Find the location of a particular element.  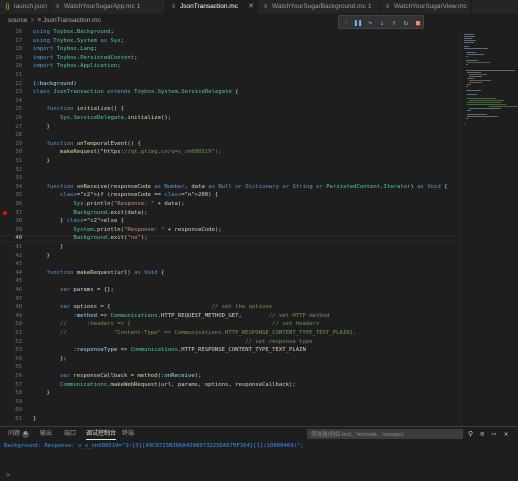

line-number: 56 is located at coordinates (11, 376).